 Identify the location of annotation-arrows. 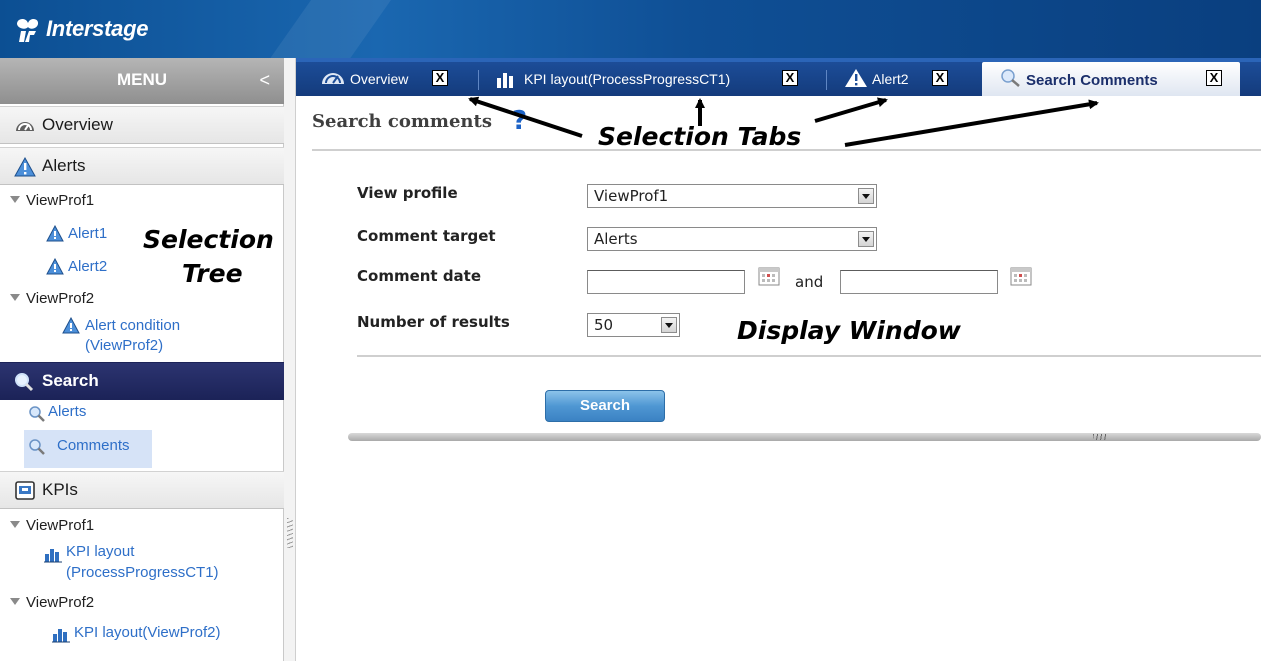
(783, 121).